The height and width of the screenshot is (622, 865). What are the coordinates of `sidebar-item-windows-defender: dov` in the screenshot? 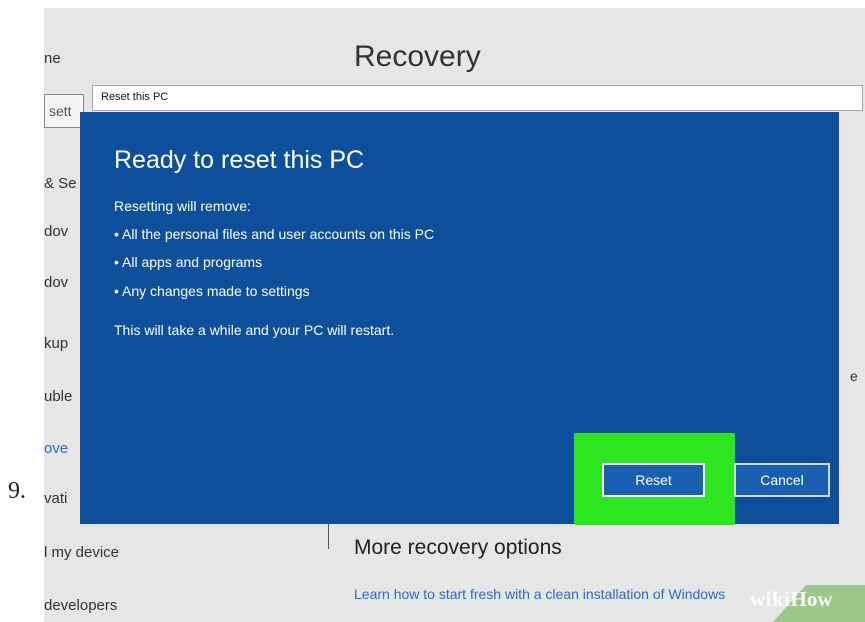 It's located at (56, 282).